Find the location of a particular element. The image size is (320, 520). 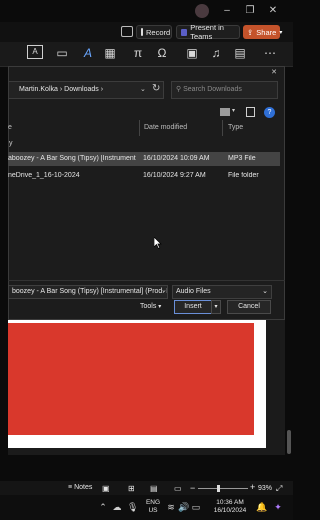

record-label: Record is located at coordinates (158, 32).